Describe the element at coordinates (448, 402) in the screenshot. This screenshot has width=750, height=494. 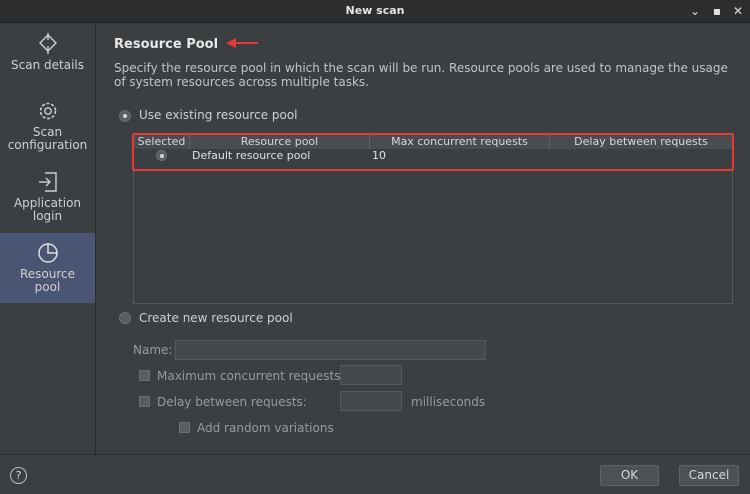
I see `milliseconds-label: milliseconds` at that location.